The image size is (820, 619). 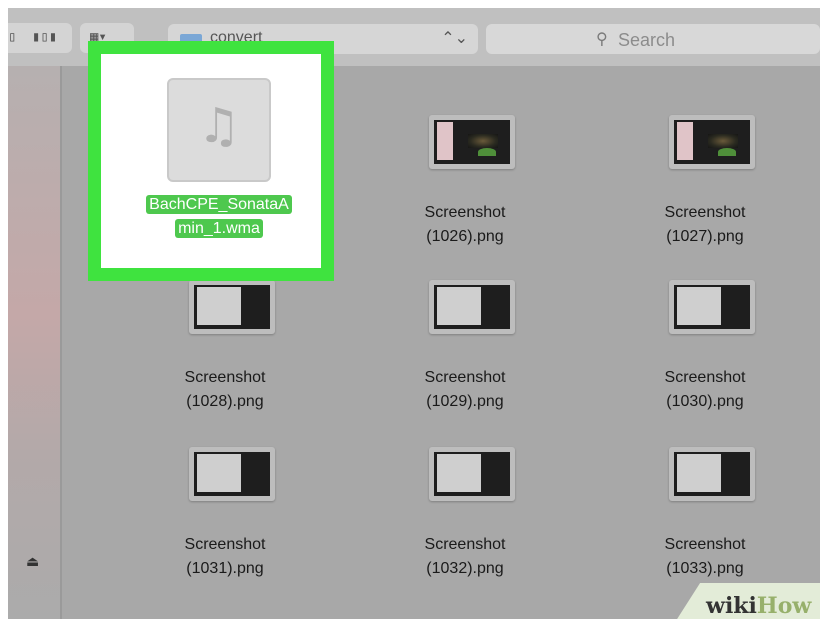 I want to click on search-icon: ⚲, so click(x=602, y=39).